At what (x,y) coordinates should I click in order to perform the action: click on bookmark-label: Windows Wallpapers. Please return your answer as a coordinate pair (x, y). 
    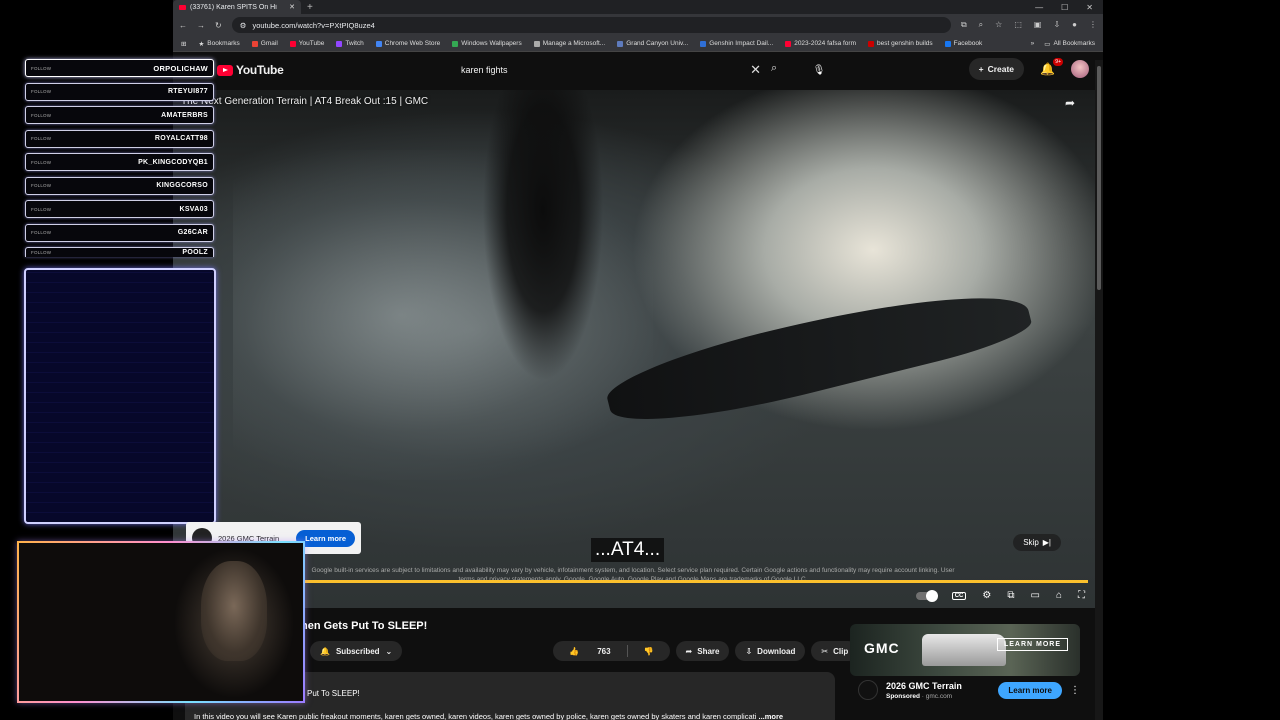
    Looking at the image, I should click on (491, 43).